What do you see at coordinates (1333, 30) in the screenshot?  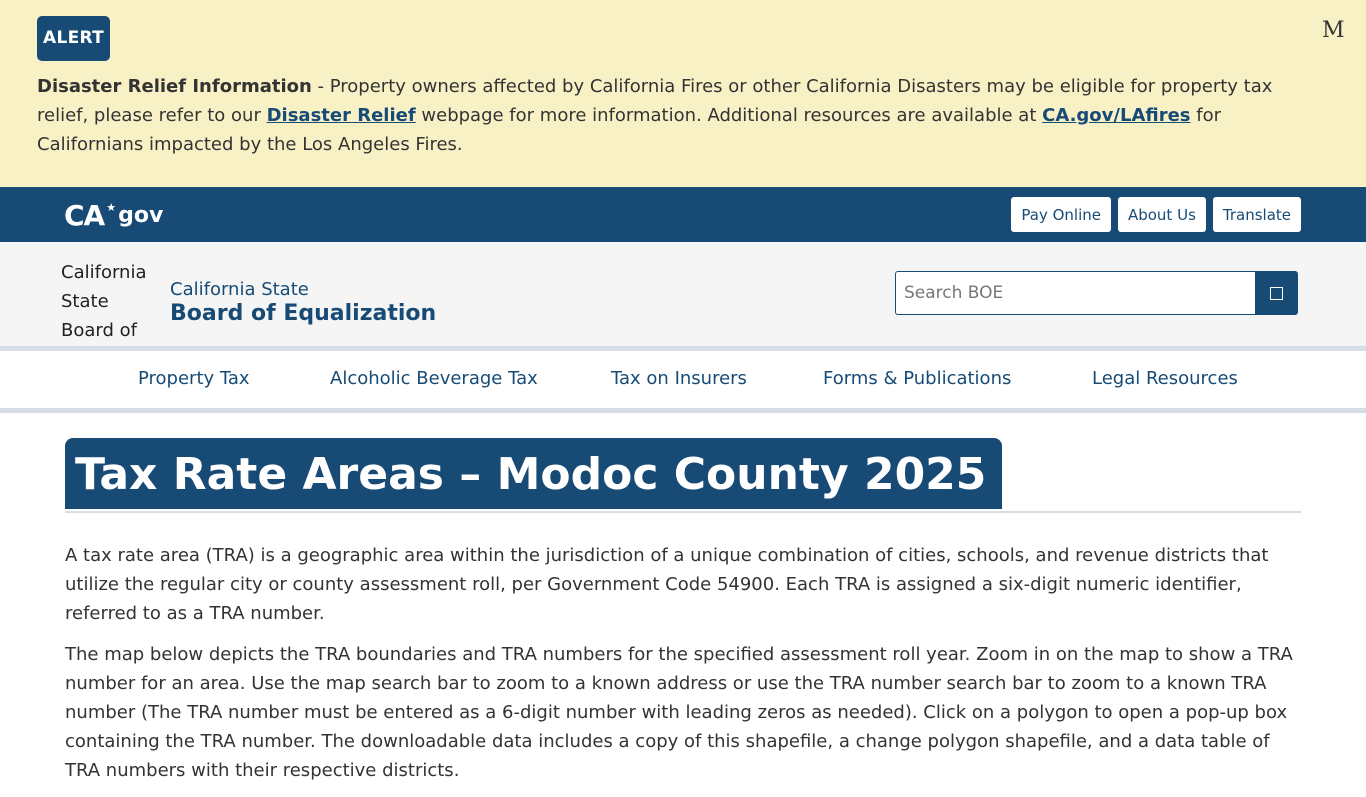 I see `alert-close-button: M` at bounding box center [1333, 30].